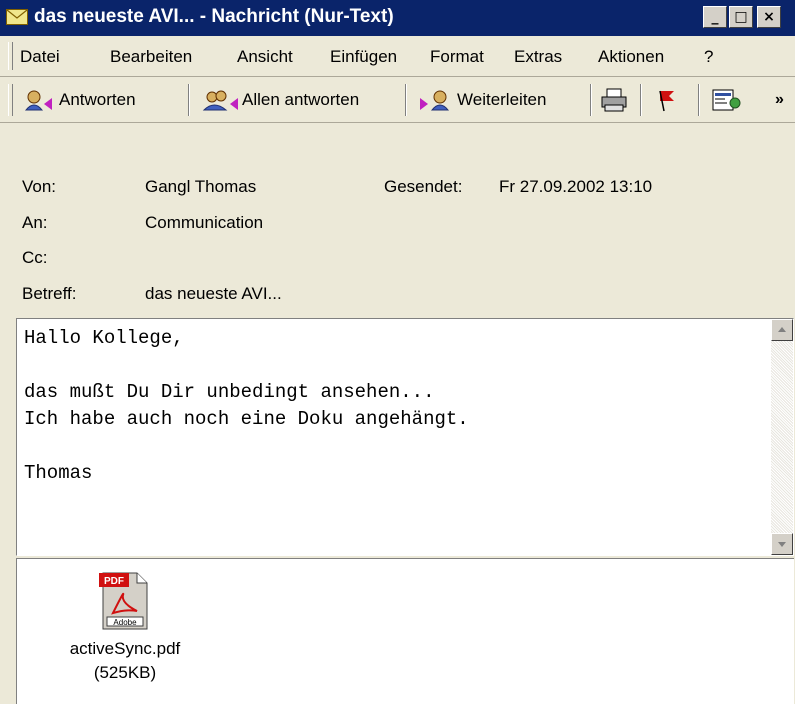 The width and height of the screenshot is (795, 704). Describe the element at coordinates (502, 99) in the screenshot. I see `forward-label: Weiterleiten` at that location.